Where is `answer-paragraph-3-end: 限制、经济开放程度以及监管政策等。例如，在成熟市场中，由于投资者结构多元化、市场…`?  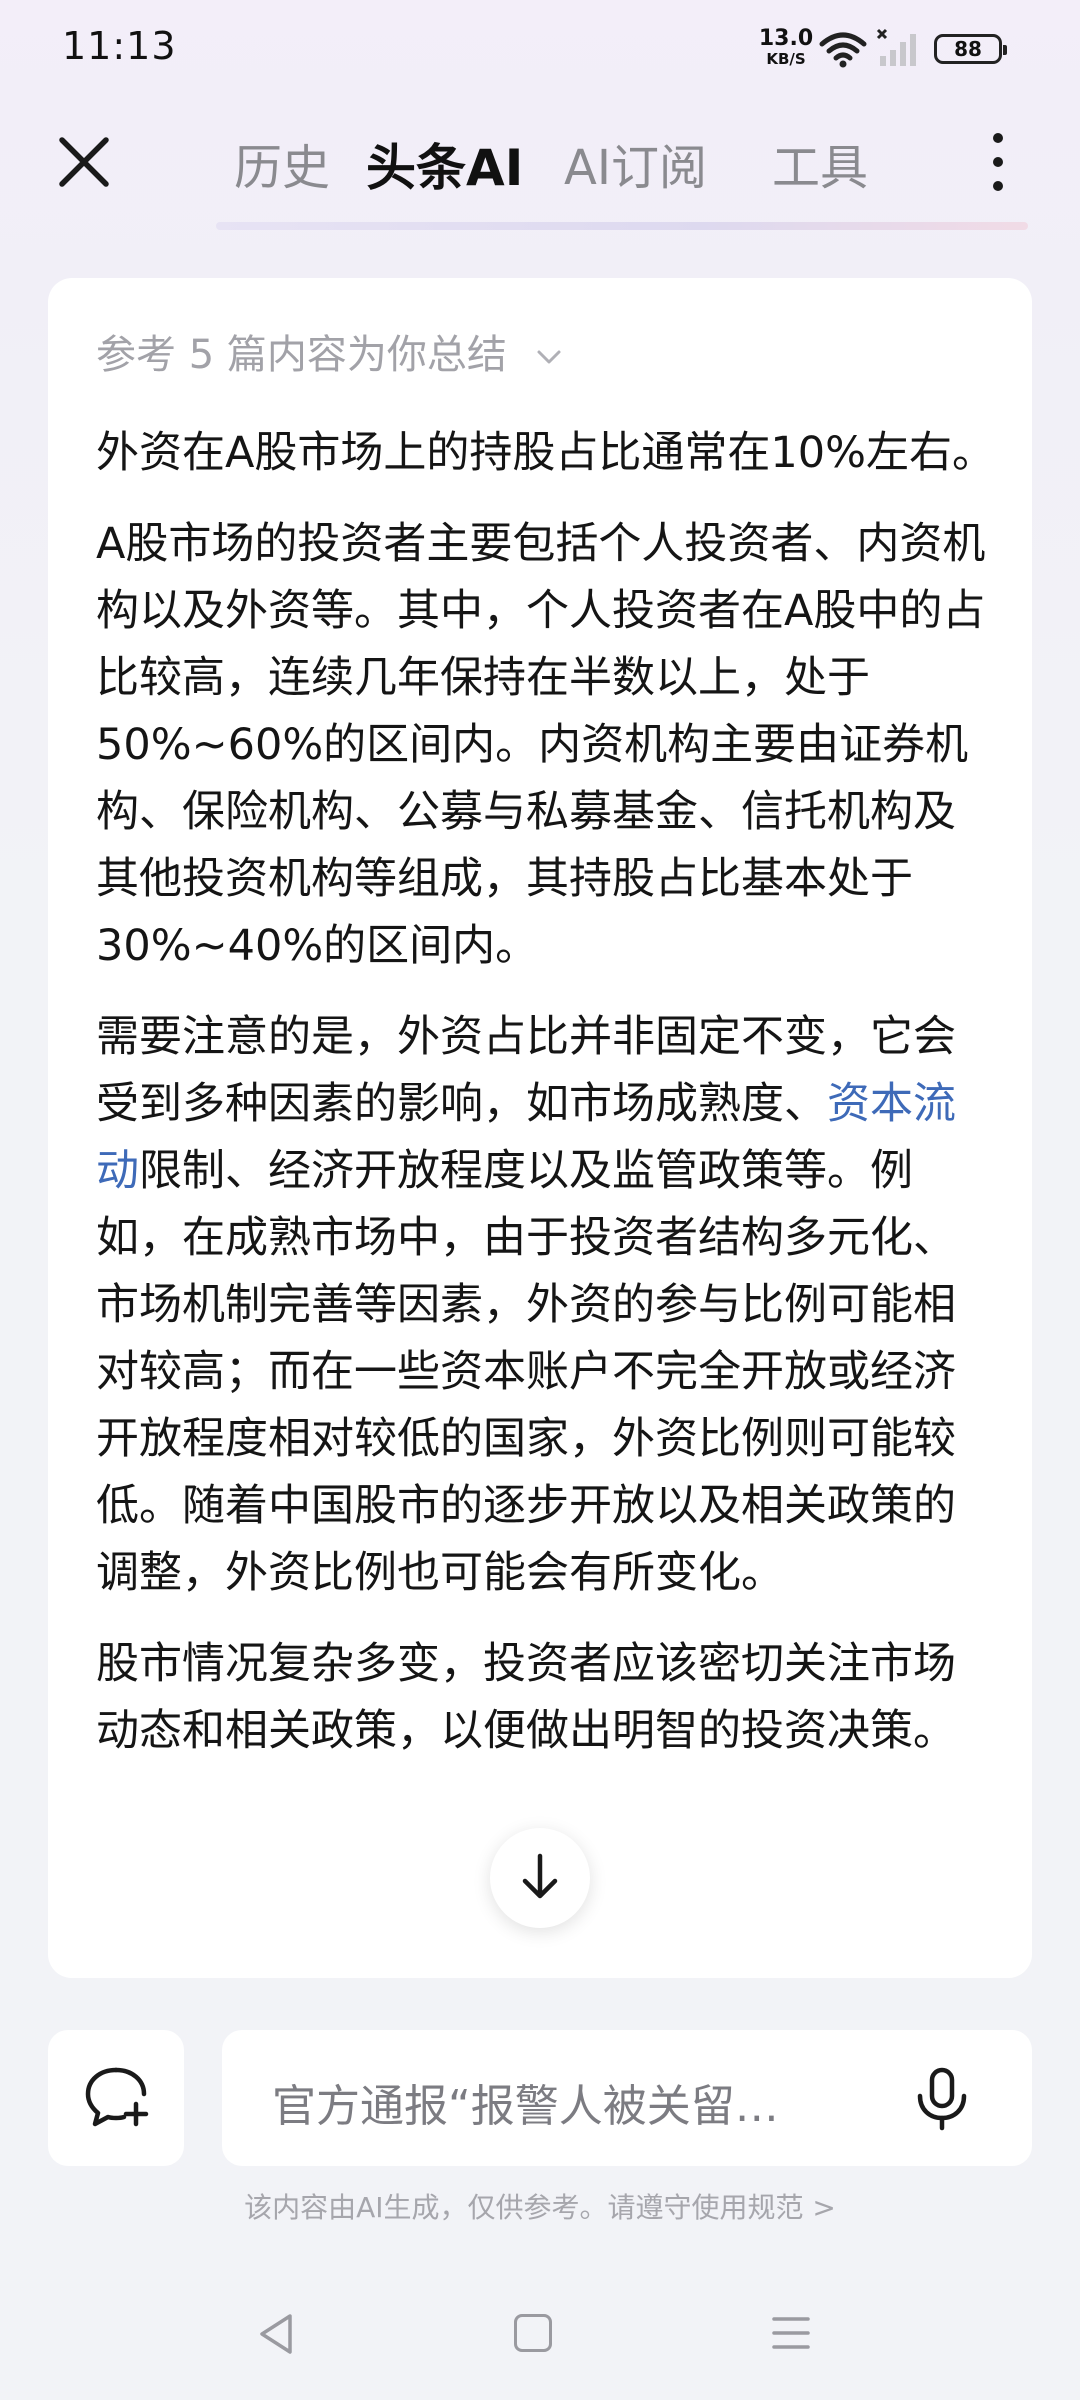 answer-paragraph-3-end: 限制、经济开放程度以及监管政策等。例如，在成熟市场中，由于投资者结构多元化、市场… is located at coordinates (526, 1372).